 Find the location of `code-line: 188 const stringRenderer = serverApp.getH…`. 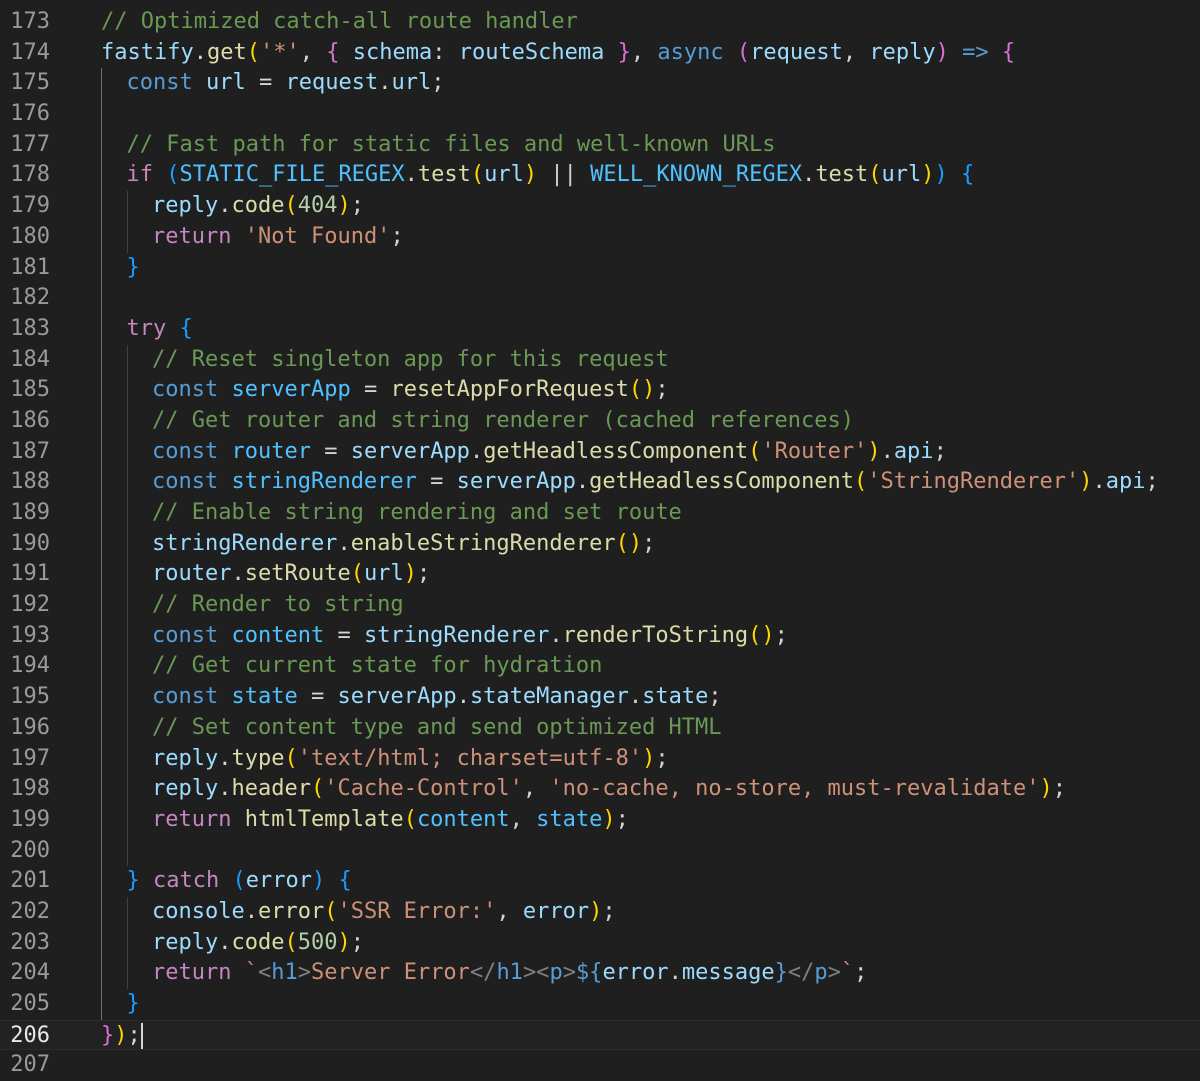

code-line: 188 const stringRenderer = serverApp.getH… is located at coordinates (600, 482).